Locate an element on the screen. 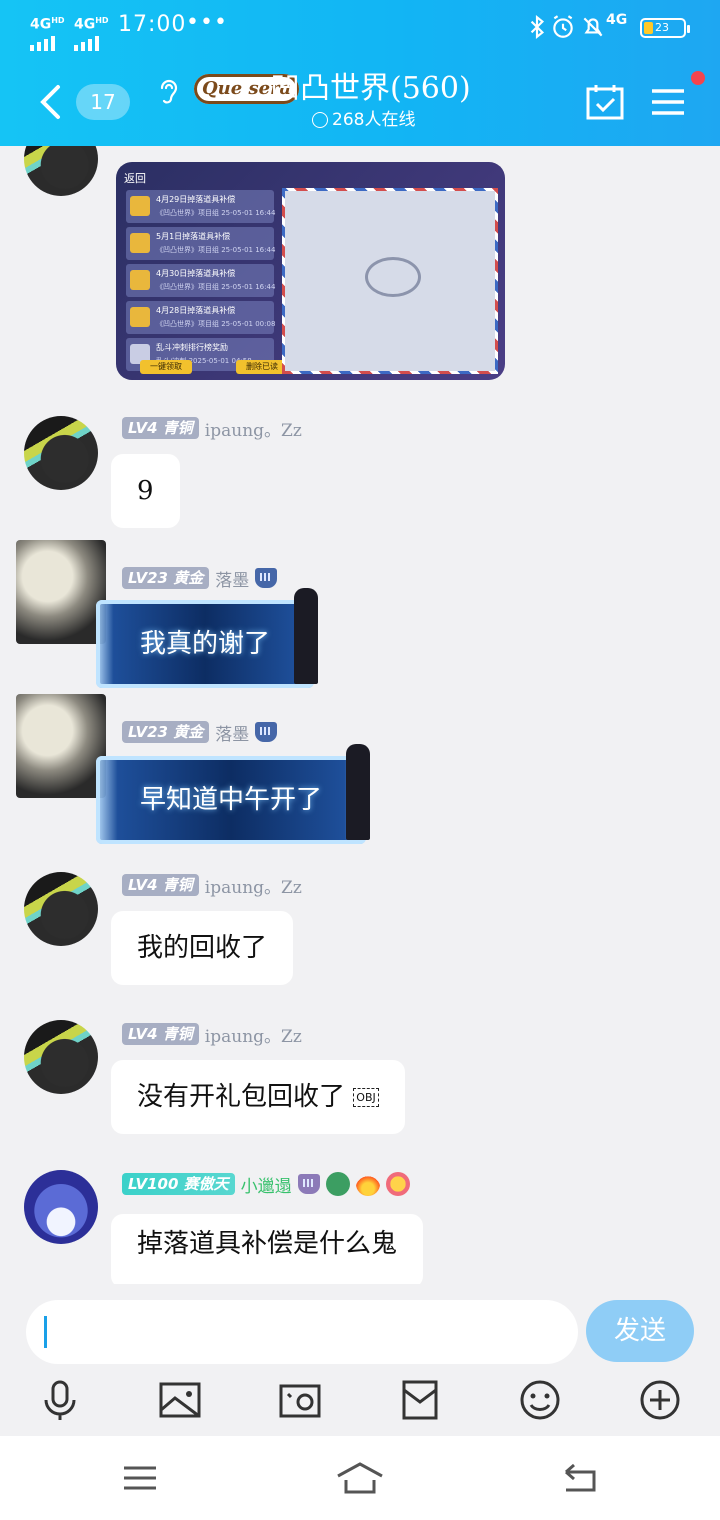 Image resolution: width=720 pixels, height=1520 pixels. camera-icon is located at coordinates (300, 1400).